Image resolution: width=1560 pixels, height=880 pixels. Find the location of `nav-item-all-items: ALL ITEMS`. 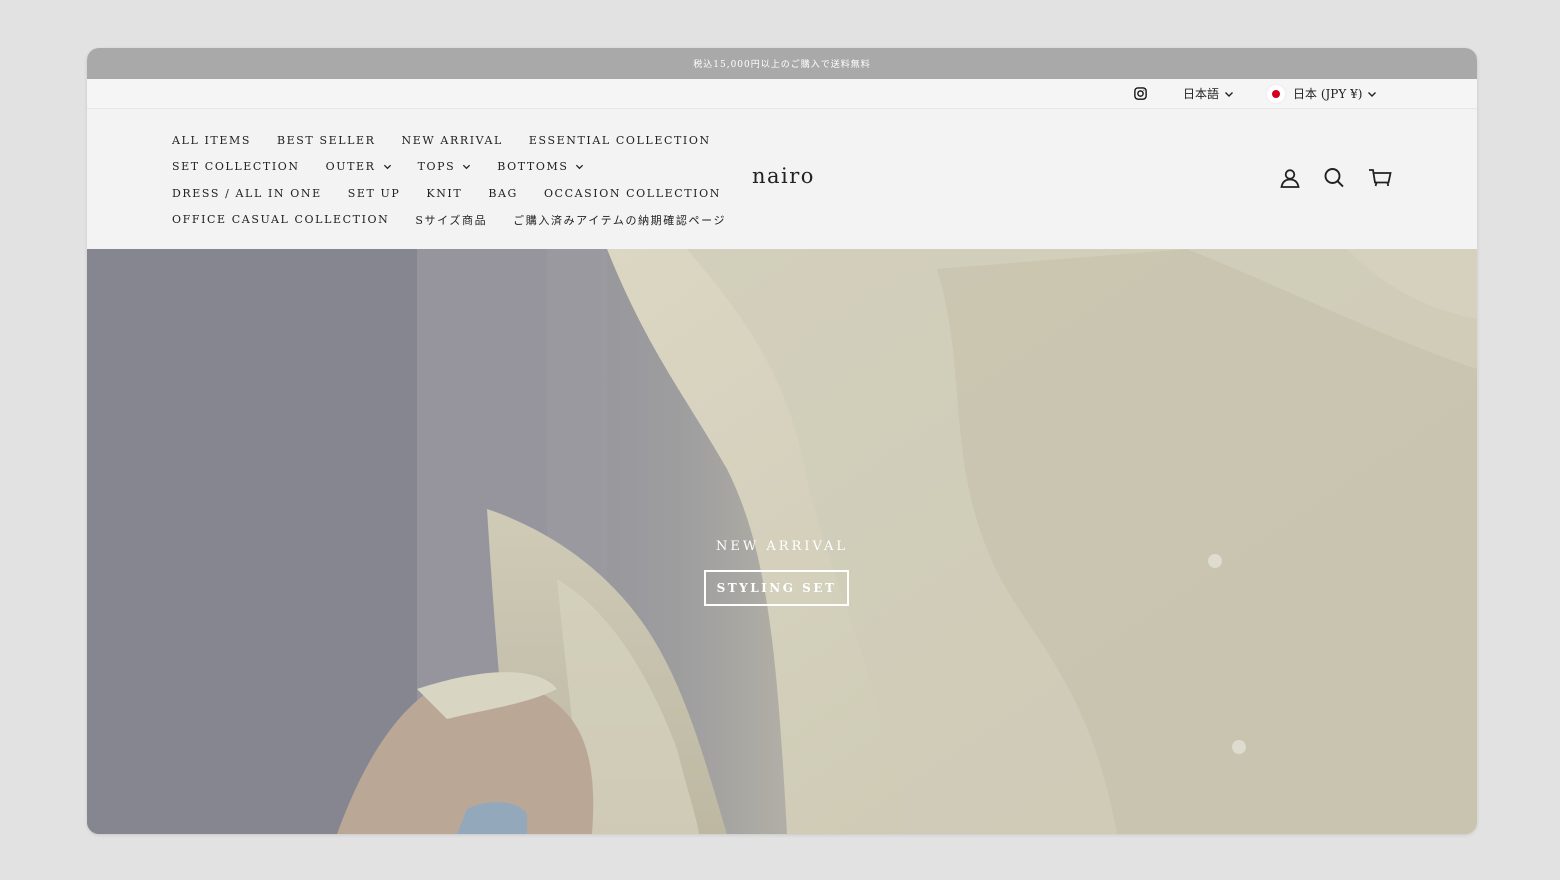

nav-item-all-items: ALL ITEMS is located at coordinates (211, 140).